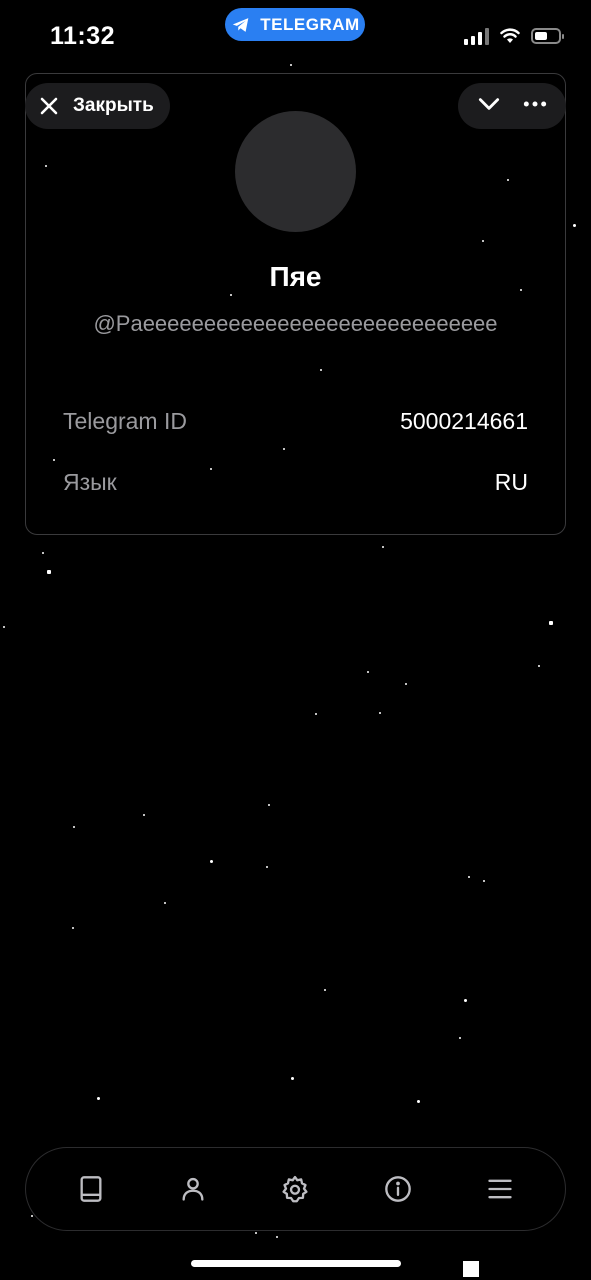  I want to click on status-icons, so click(514, 36).